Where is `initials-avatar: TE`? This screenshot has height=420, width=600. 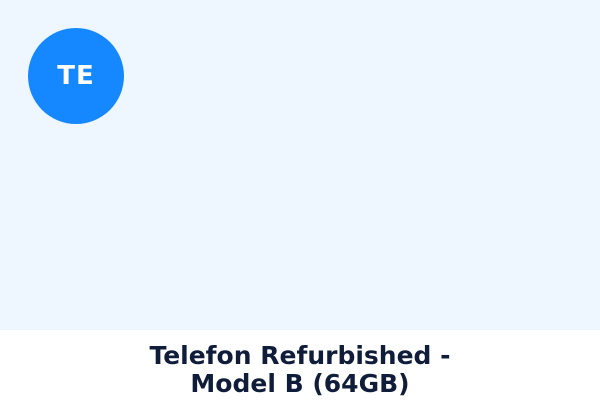 initials-avatar: TE is located at coordinates (76, 76).